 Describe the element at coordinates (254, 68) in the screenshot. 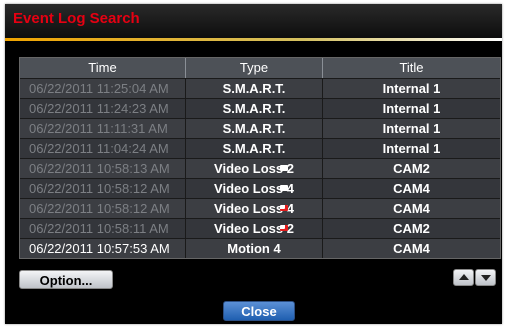

I see `column-header-type: Type` at that location.